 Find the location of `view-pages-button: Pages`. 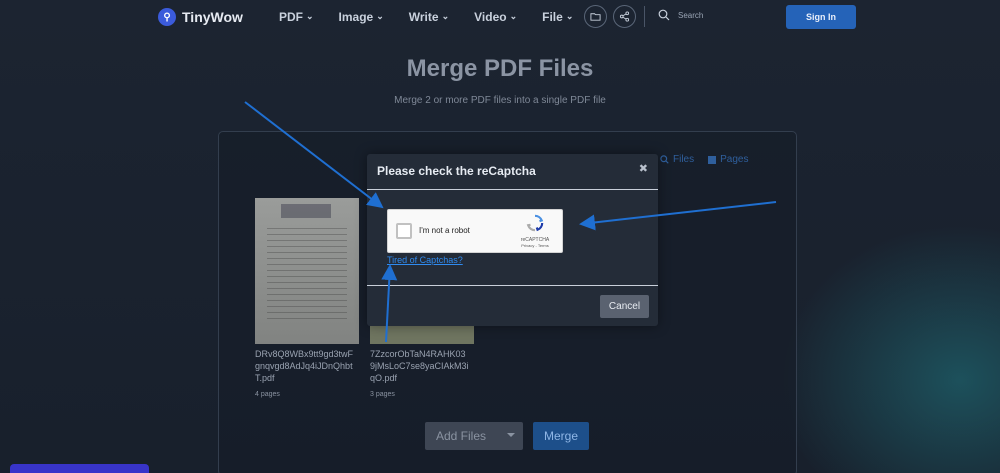

view-pages-button: Pages is located at coordinates (728, 159).